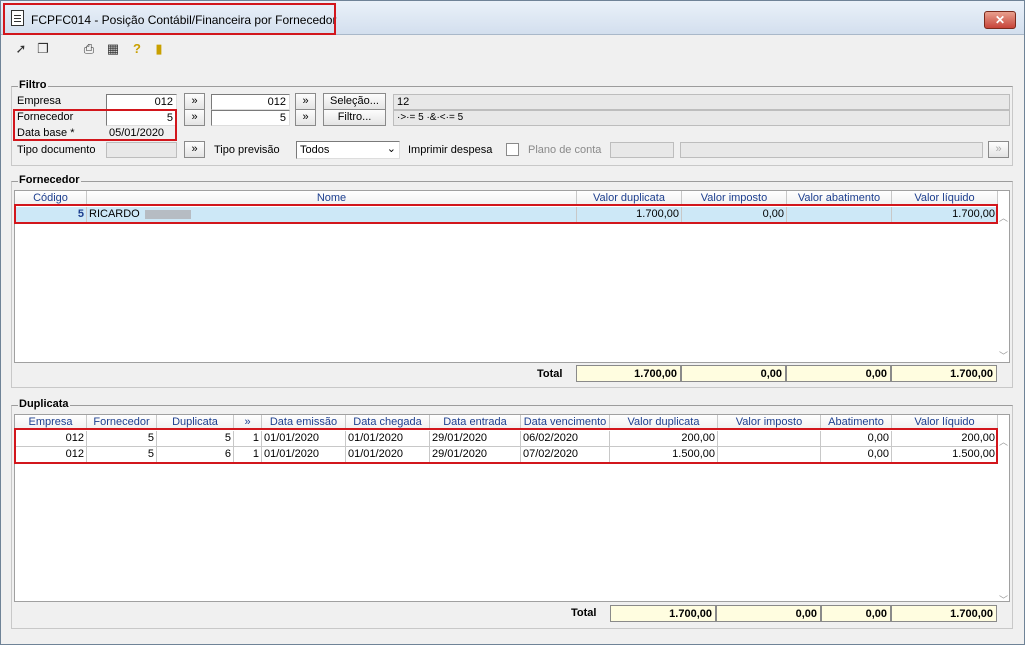  What do you see at coordinates (305, 101) in the screenshot?
I see `empresa-to-button: »` at bounding box center [305, 101].